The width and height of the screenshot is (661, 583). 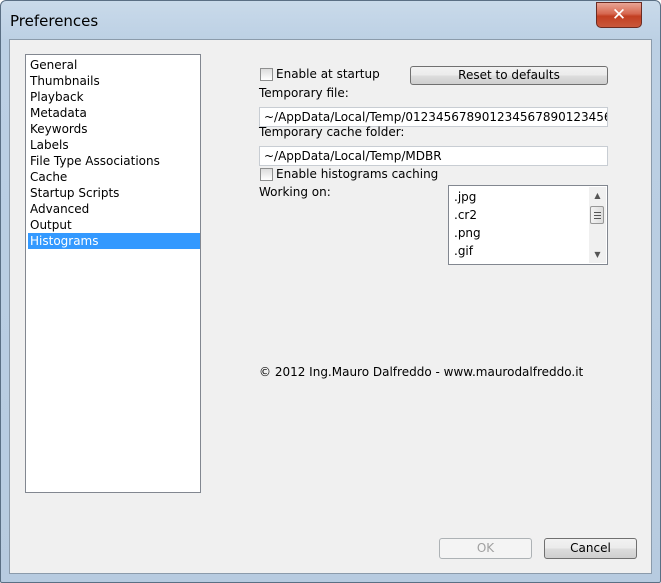 I want to click on scrollbar-thumb, so click(x=597, y=215).